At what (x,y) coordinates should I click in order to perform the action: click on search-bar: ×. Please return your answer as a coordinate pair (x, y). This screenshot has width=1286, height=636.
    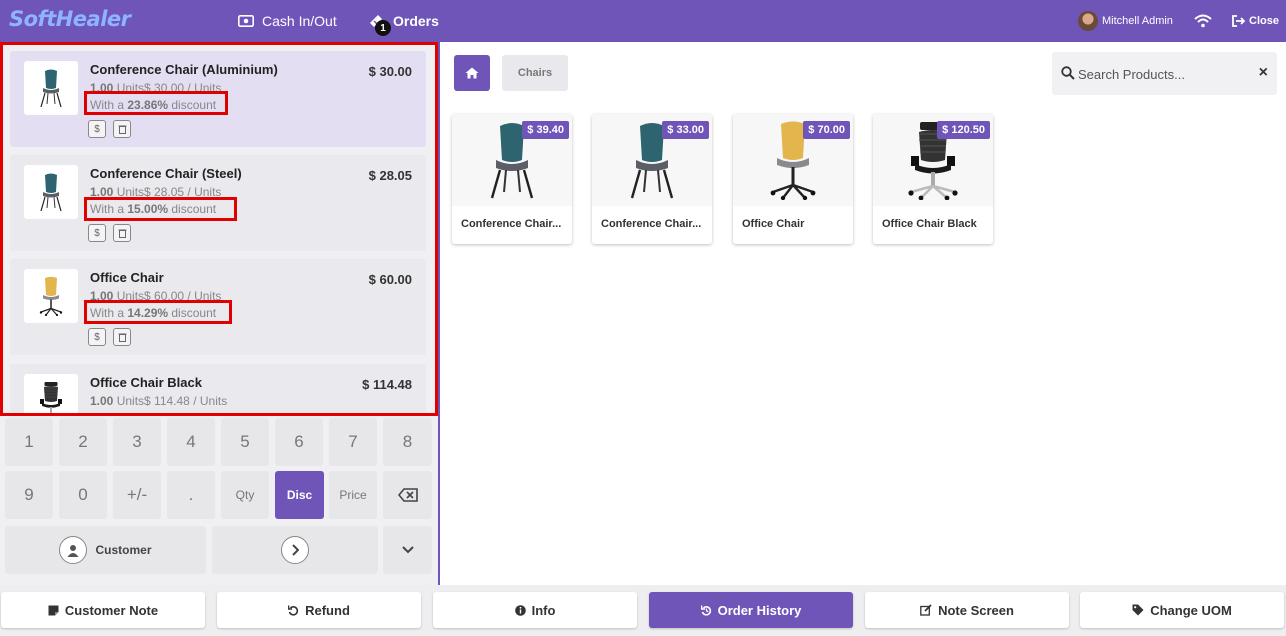
    Looking at the image, I should click on (1164, 73).